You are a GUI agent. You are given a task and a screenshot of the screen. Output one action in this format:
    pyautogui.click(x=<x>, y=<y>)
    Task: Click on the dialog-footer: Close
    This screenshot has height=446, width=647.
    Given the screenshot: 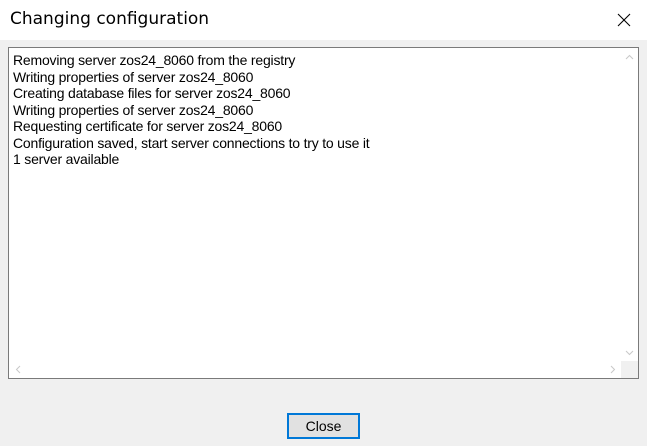 What is the action you would take?
    pyautogui.click(x=323, y=416)
    